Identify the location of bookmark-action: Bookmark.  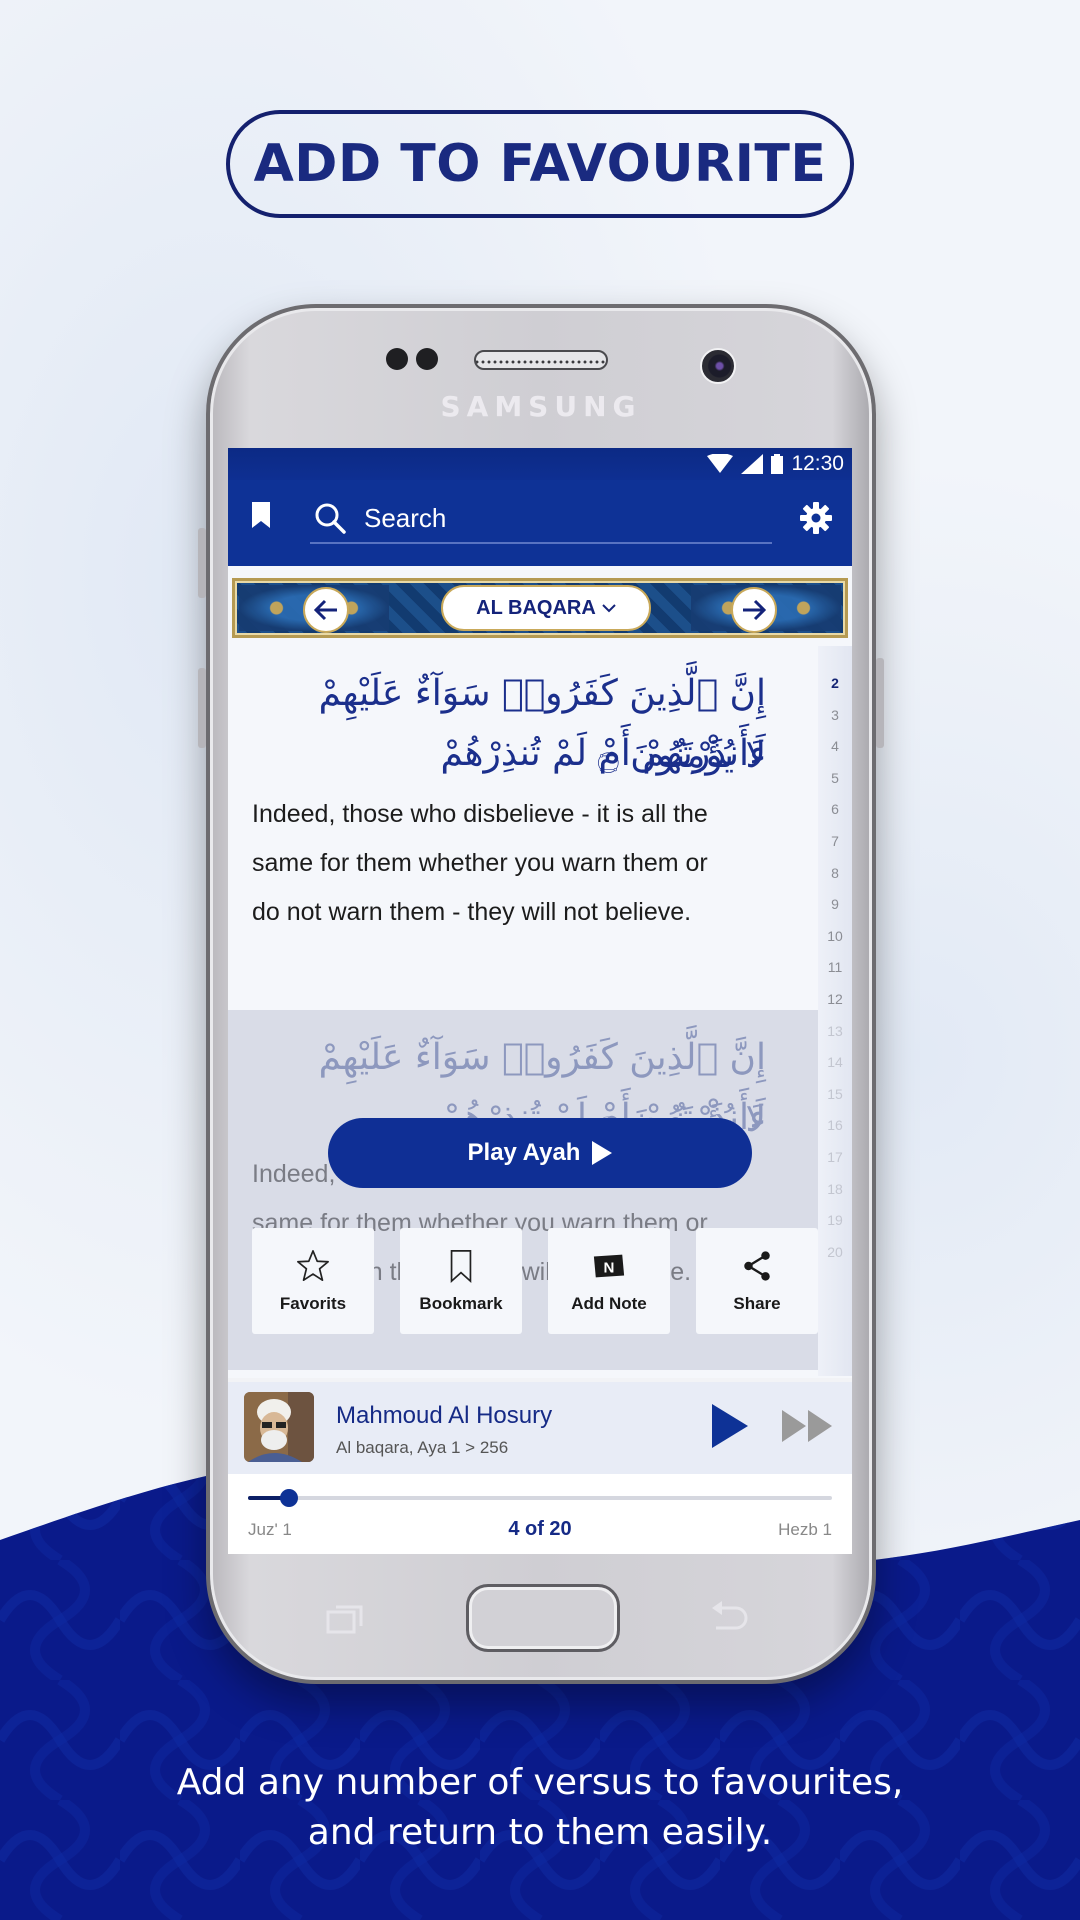
(461, 1281).